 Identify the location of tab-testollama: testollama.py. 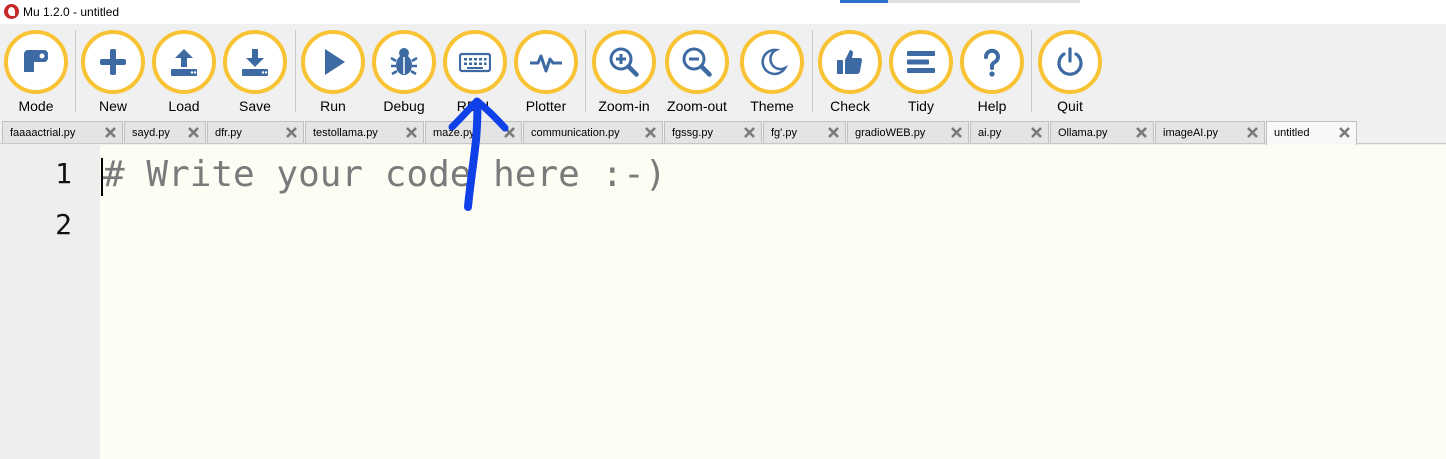
(364, 132).